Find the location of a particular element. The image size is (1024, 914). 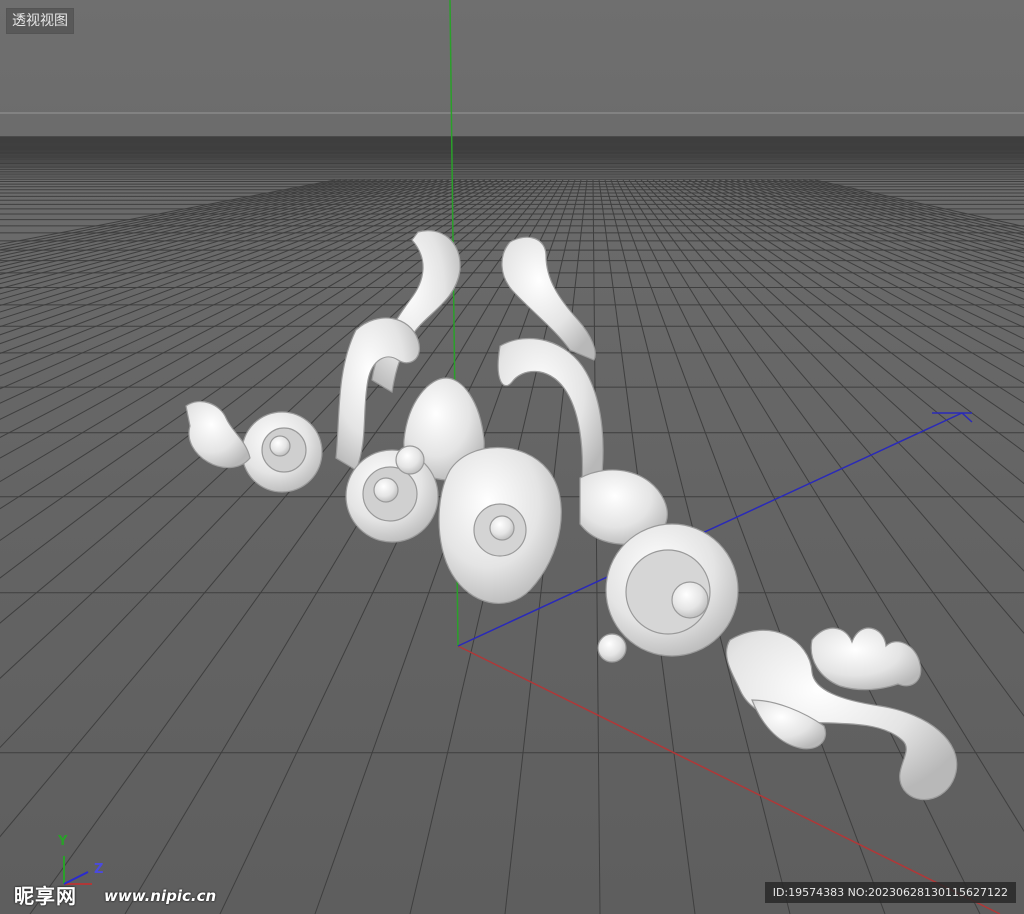

gizmo-y-label: Y is located at coordinates (63, 841).